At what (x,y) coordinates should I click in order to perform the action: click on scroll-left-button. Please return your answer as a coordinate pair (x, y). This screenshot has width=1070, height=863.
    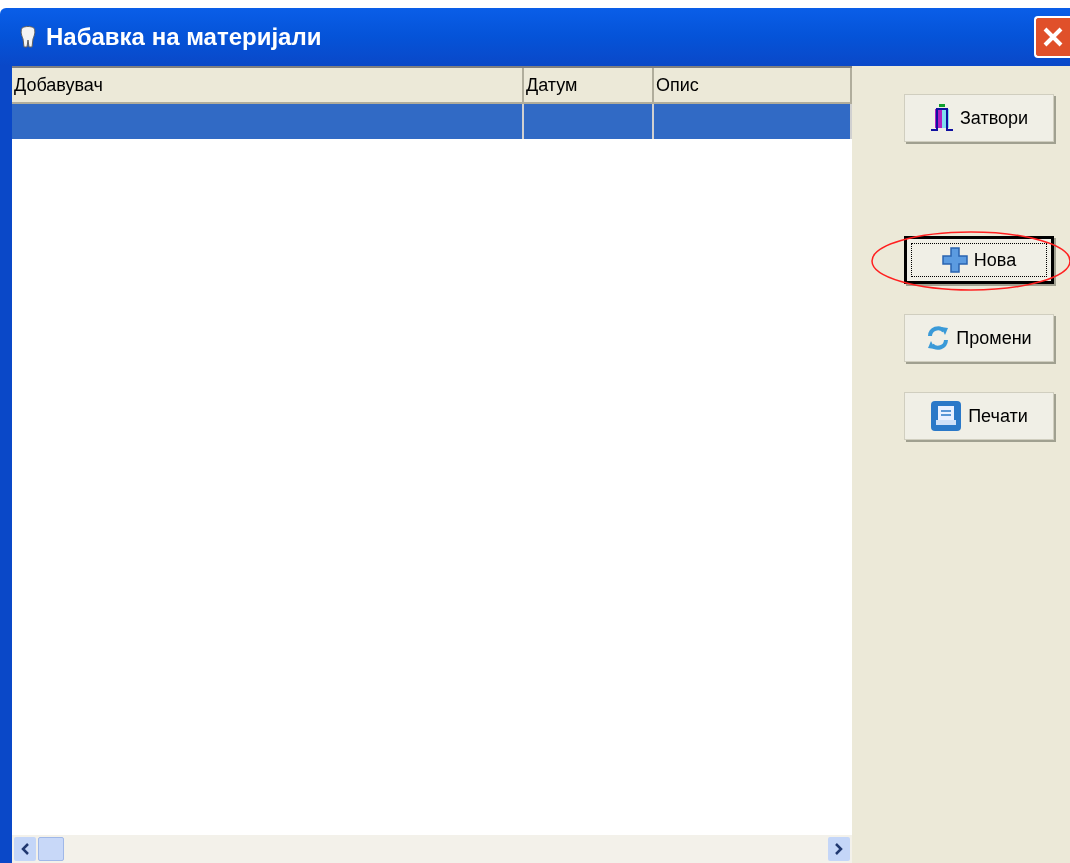
    Looking at the image, I should click on (25, 849).